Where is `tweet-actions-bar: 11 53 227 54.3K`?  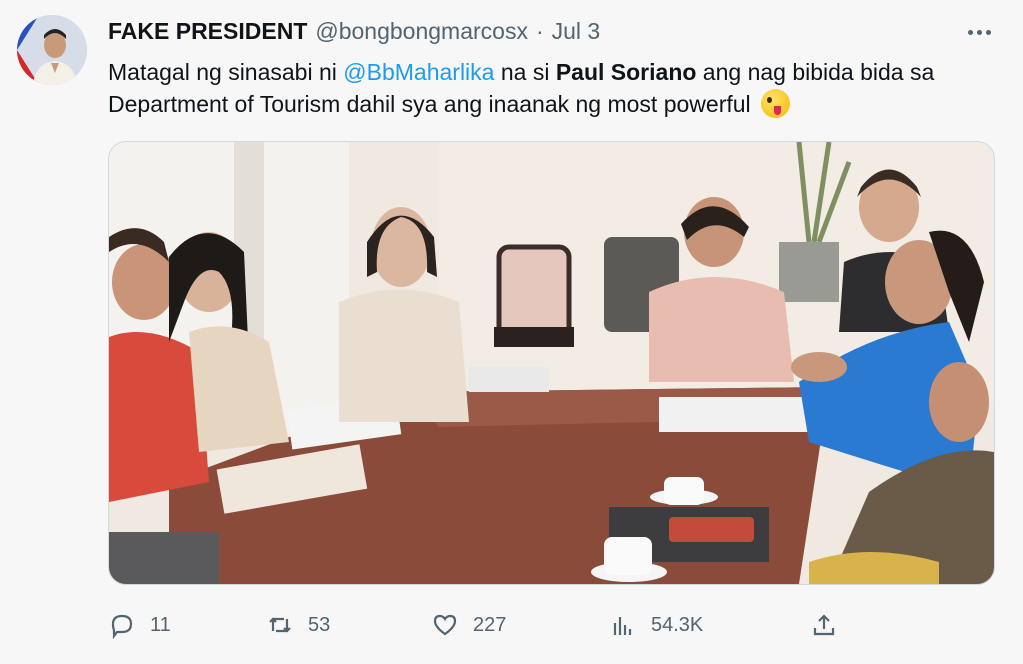
tweet-actions-bar: 11 53 227 54.3K is located at coordinates (478, 625).